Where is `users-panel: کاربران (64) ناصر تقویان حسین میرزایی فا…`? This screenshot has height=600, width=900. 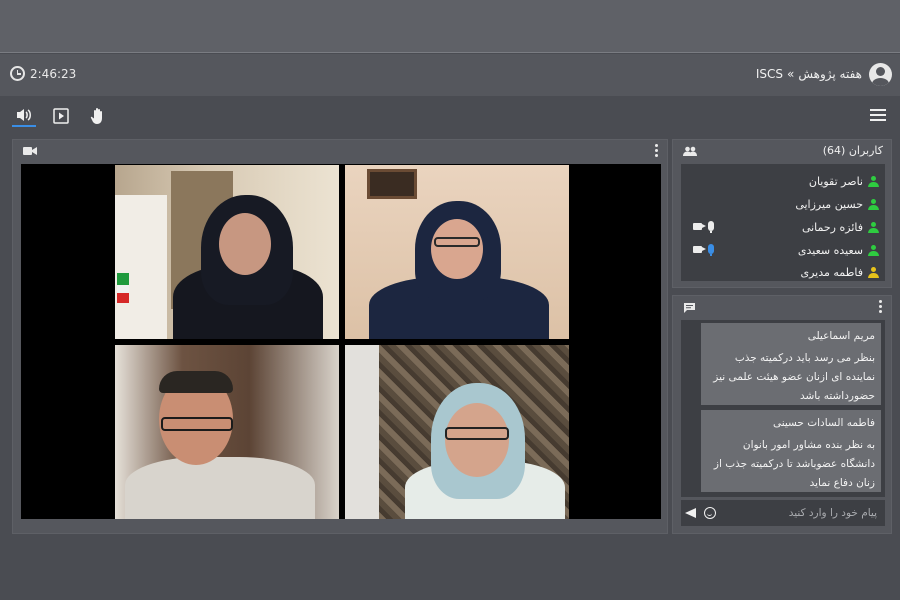 users-panel: کاربران (64) ناصر تقویان حسین میرزایی فا… is located at coordinates (782, 213).